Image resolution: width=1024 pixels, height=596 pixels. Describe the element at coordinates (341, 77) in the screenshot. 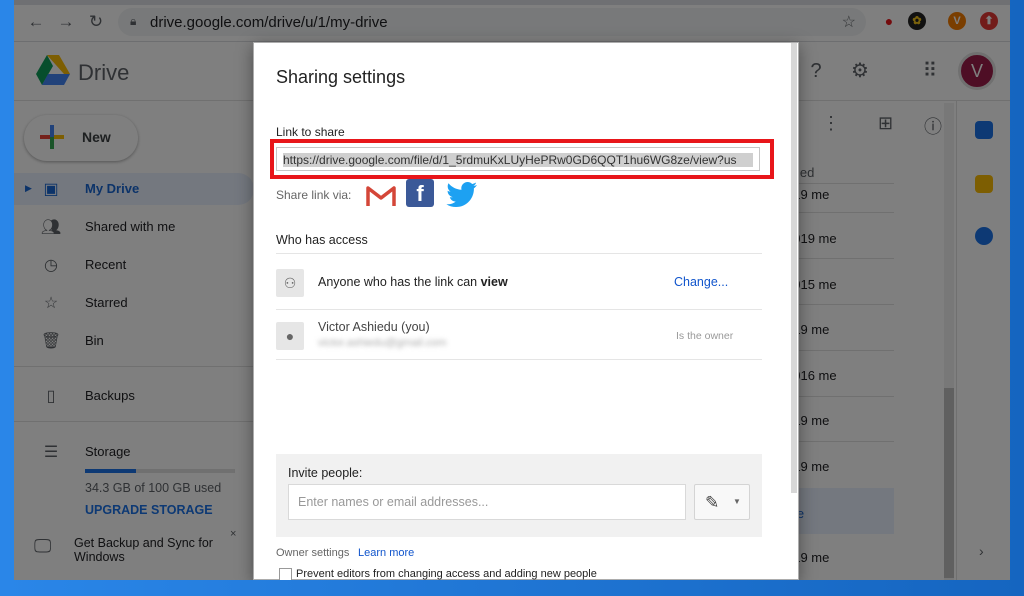

I see `dialog-title: Sharing settings` at that location.